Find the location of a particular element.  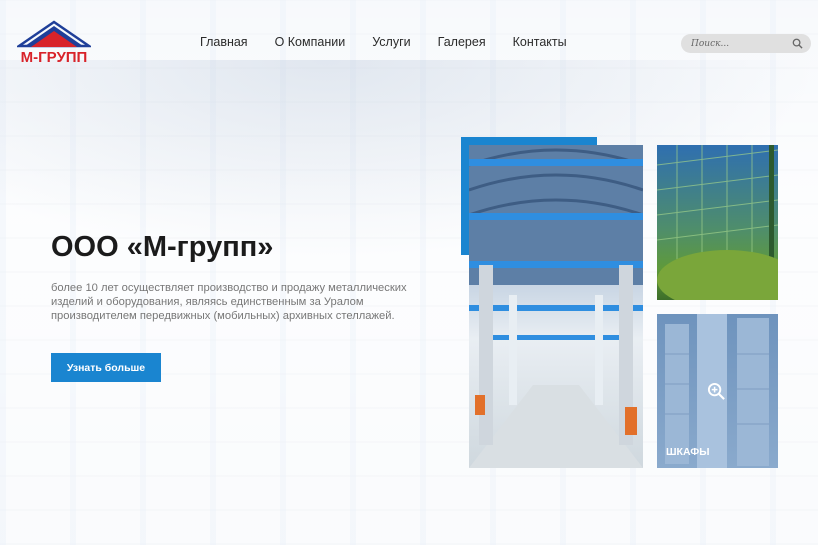

shelves-image: ШКАФЫ is located at coordinates (717, 391).